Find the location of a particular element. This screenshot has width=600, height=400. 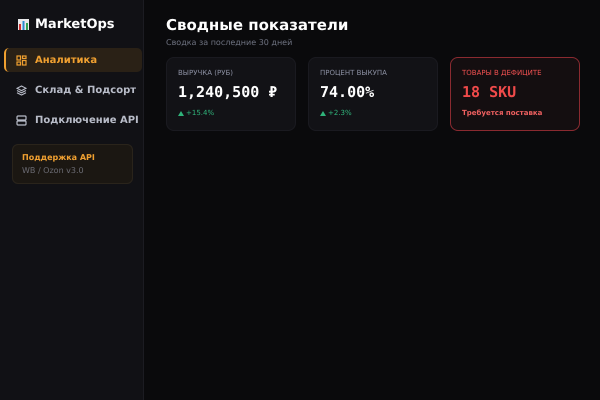

server-icon is located at coordinates (21, 120).